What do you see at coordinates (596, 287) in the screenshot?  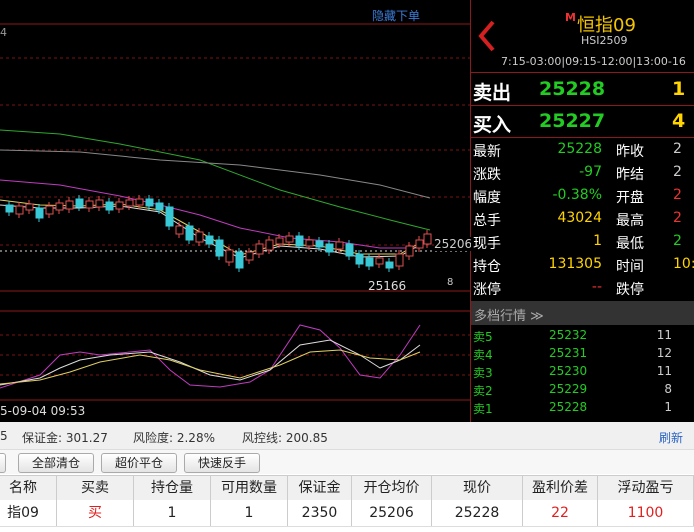 I see `quote-field-value: --` at bounding box center [596, 287].